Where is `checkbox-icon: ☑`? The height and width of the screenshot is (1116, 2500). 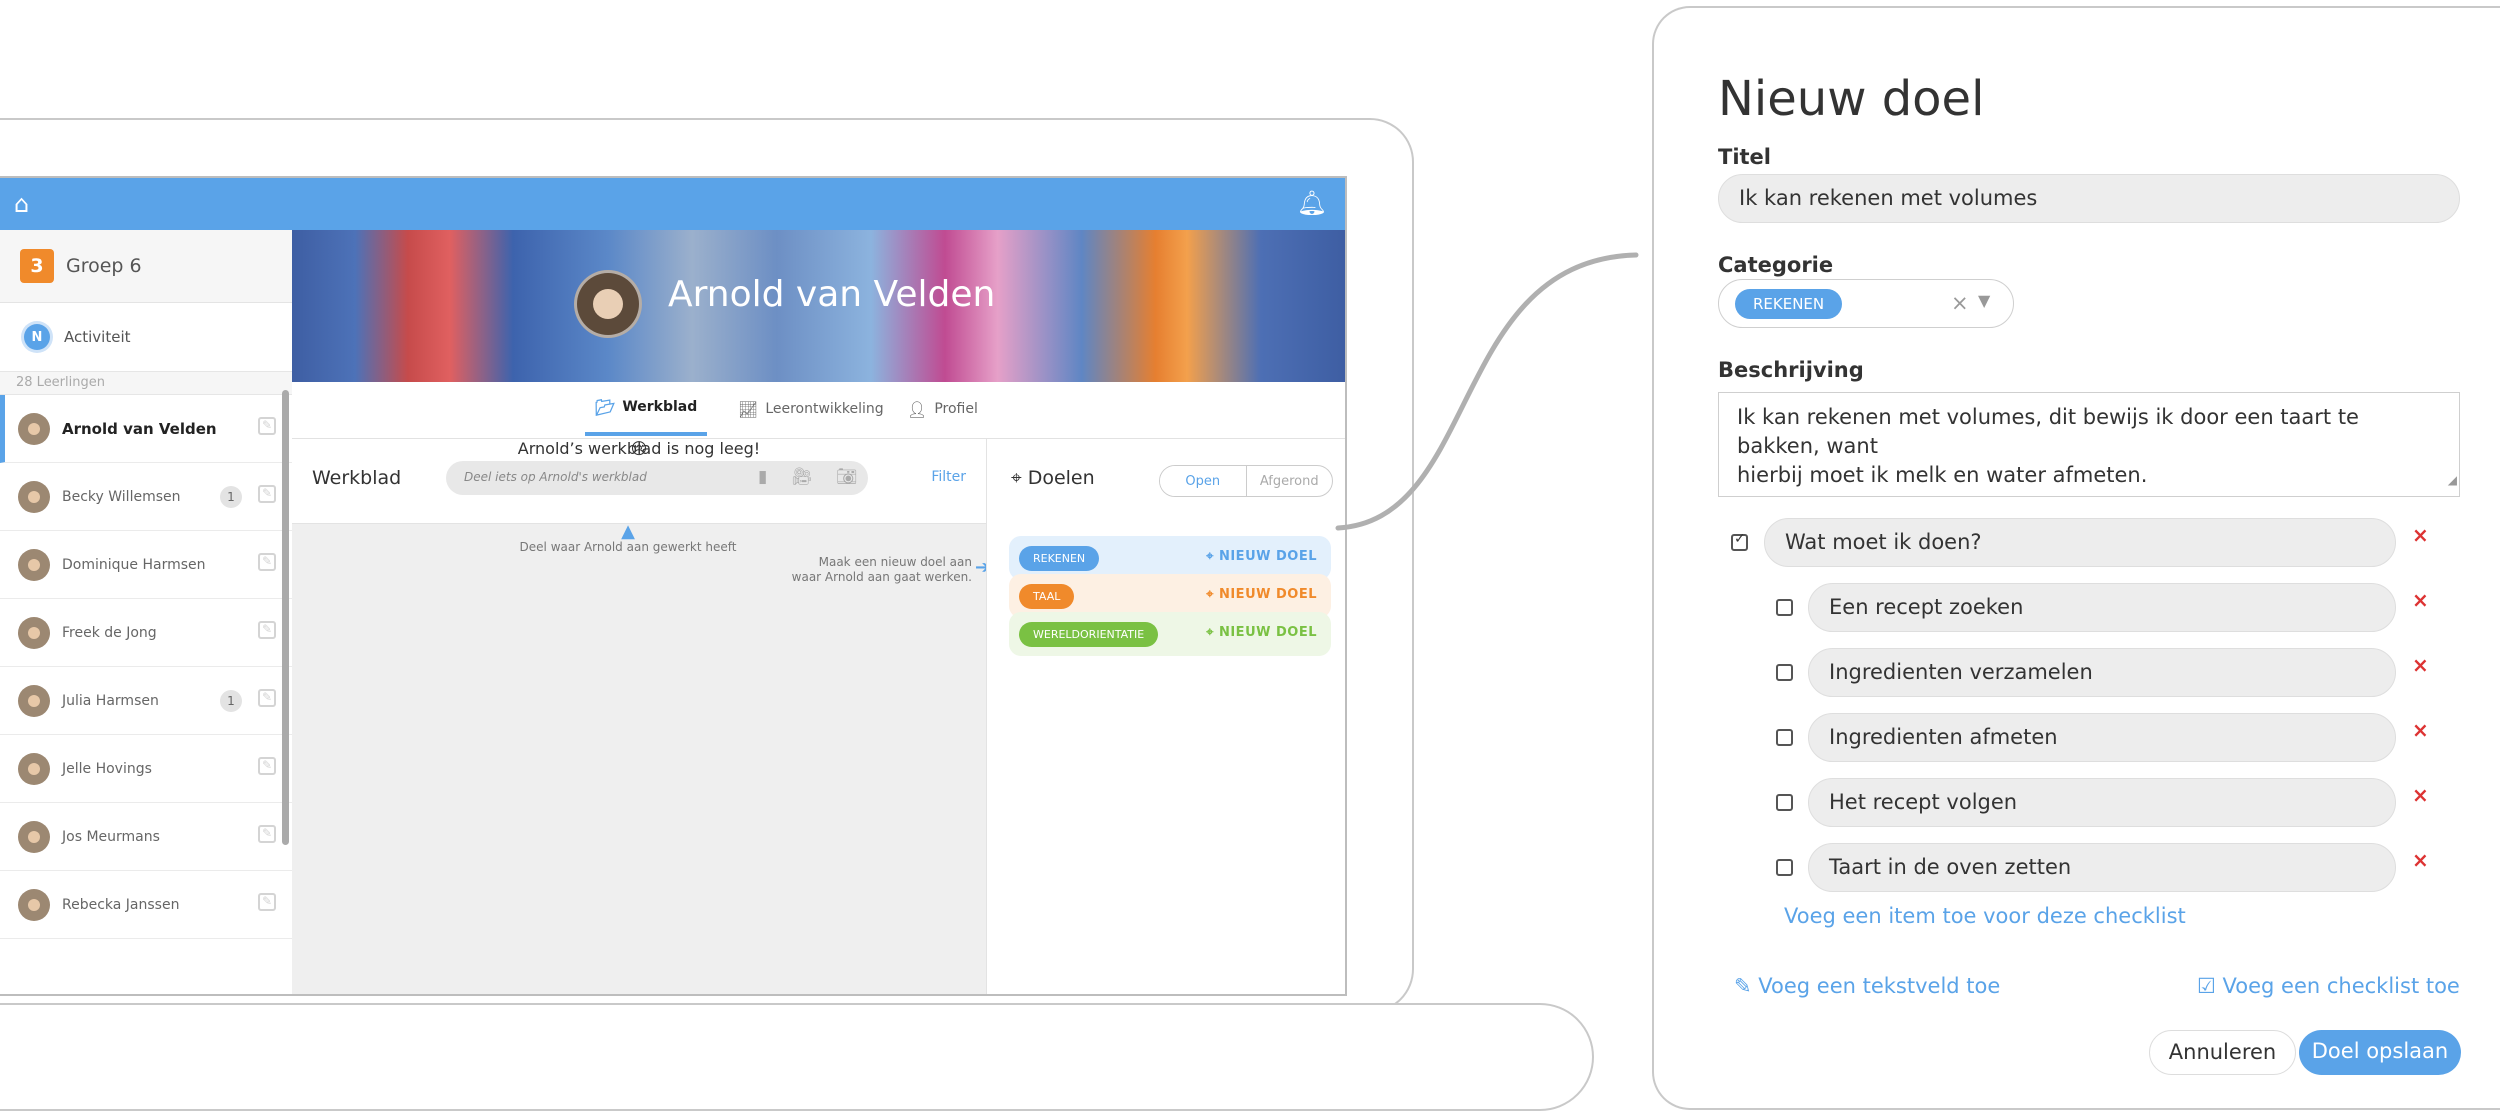
checkbox-icon: ☑ is located at coordinates (2210, 986).